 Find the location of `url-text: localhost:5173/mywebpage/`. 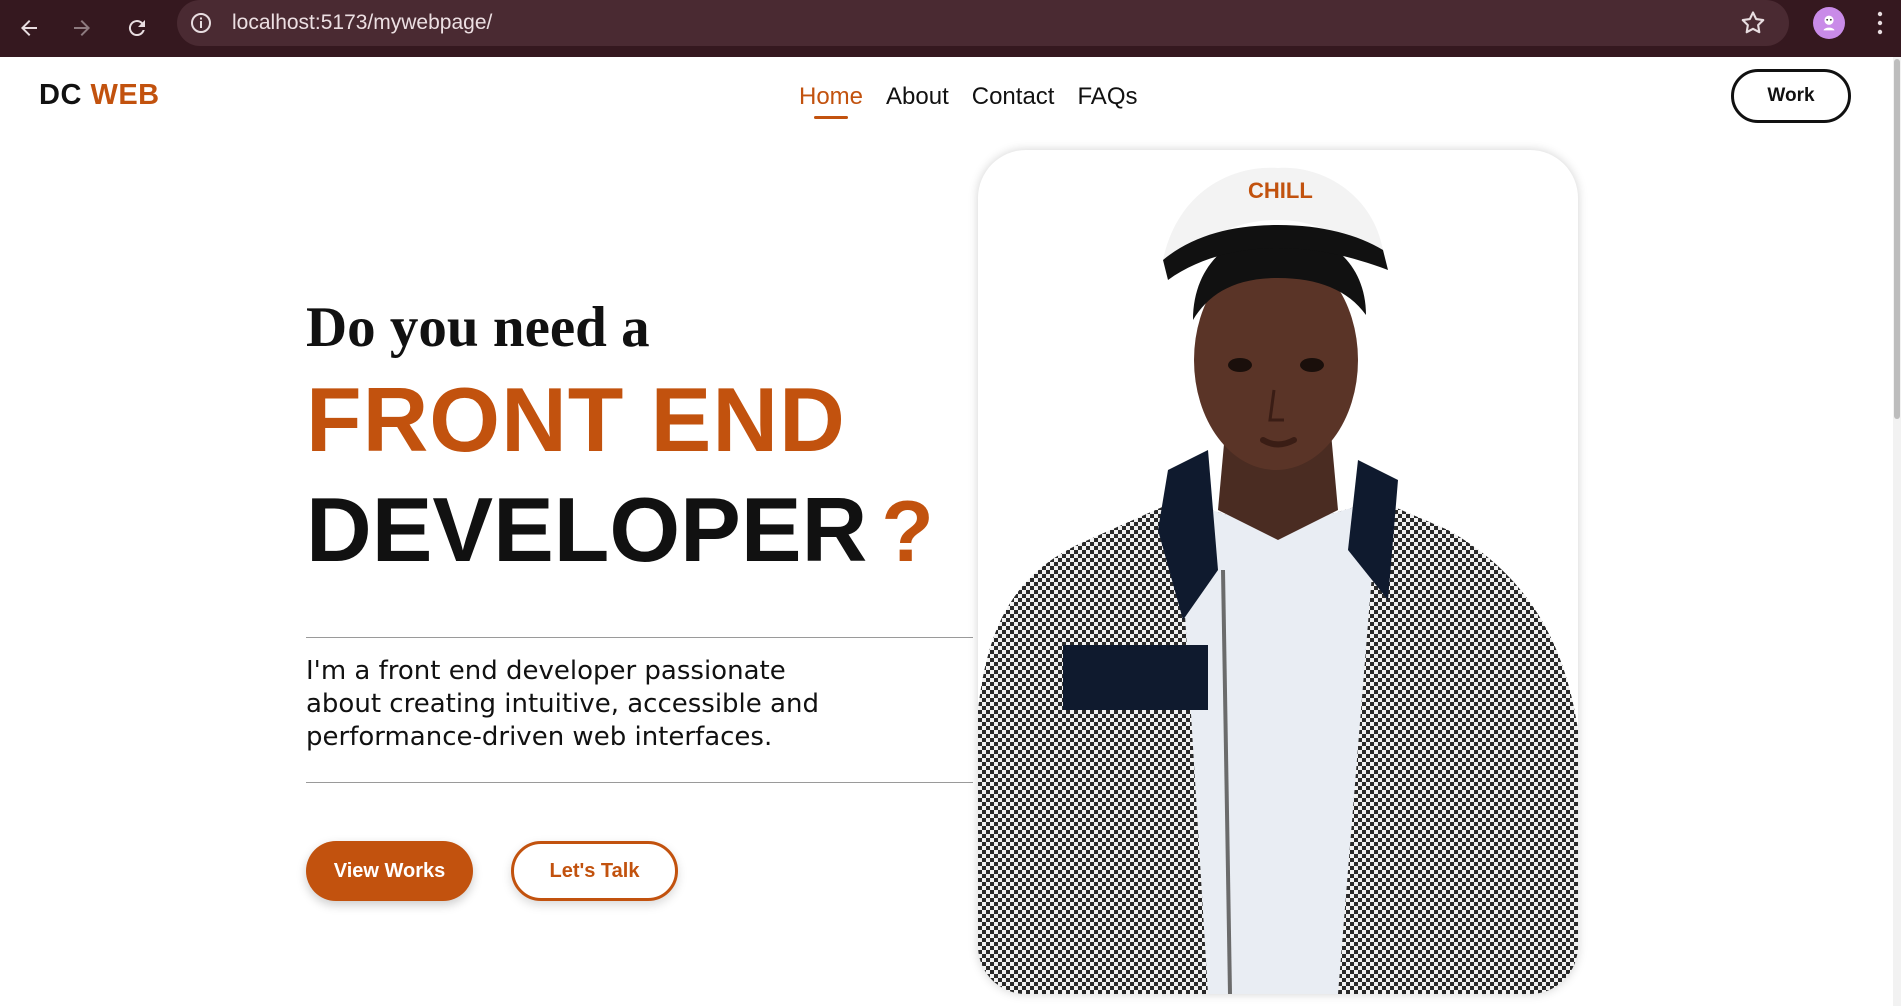

url-text: localhost:5173/mywebpage/ is located at coordinates (362, 23).